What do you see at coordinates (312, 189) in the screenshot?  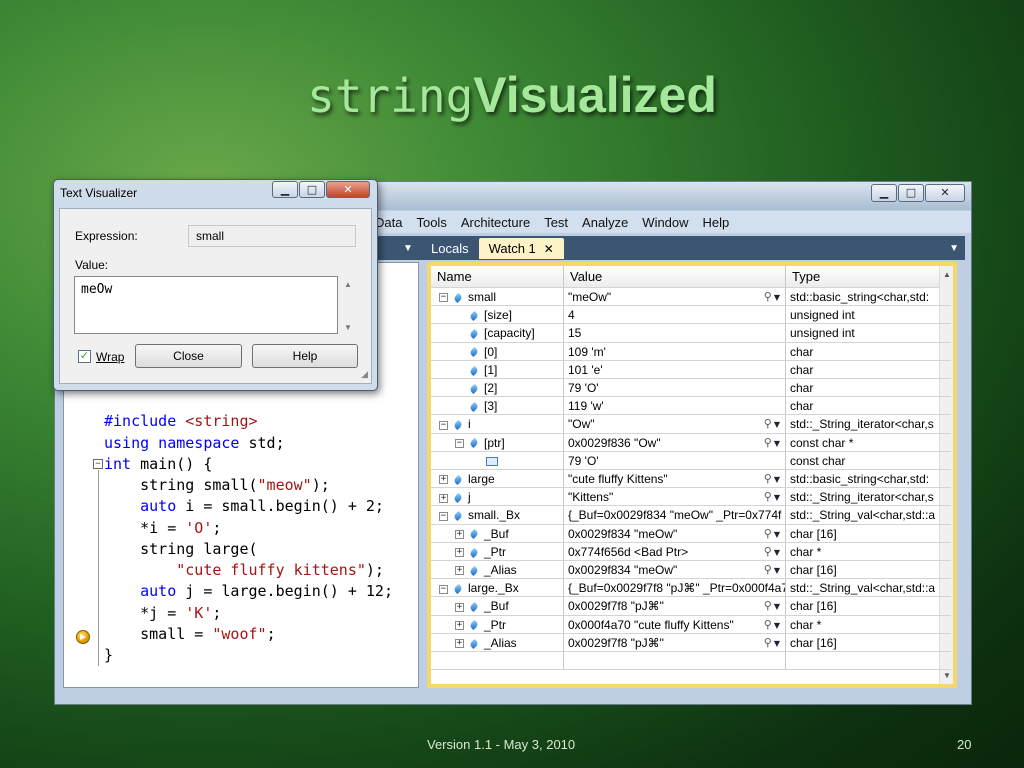 I see `dialog-maximize-icon: □` at bounding box center [312, 189].